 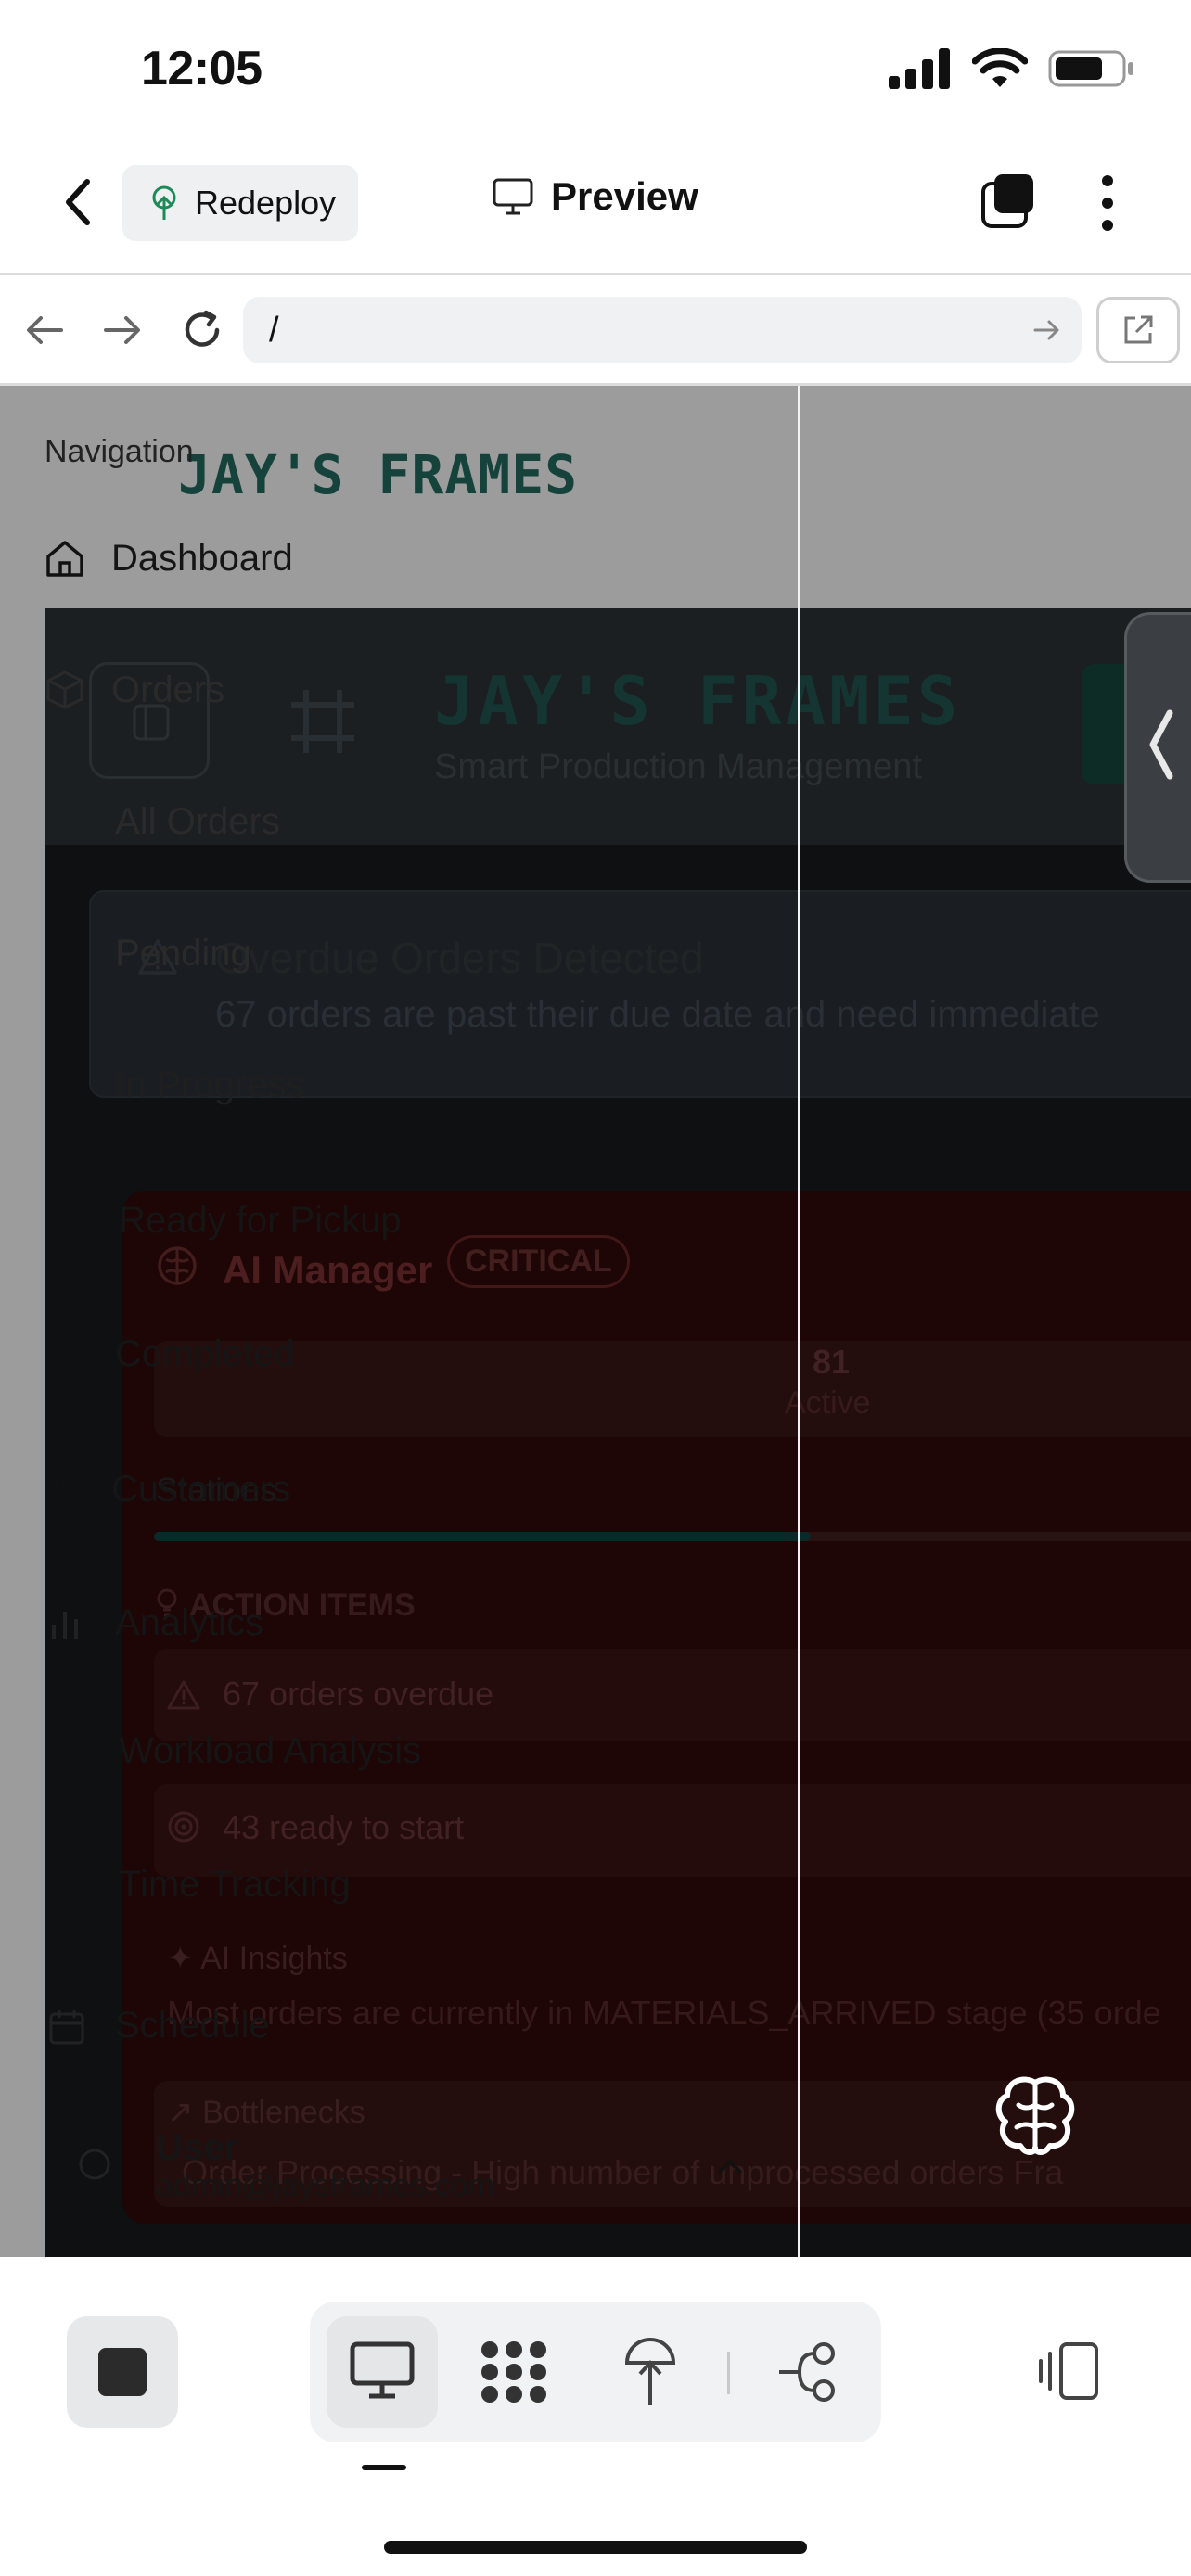 I want to click on chevron-up-icon, so click(x=730, y=2166).